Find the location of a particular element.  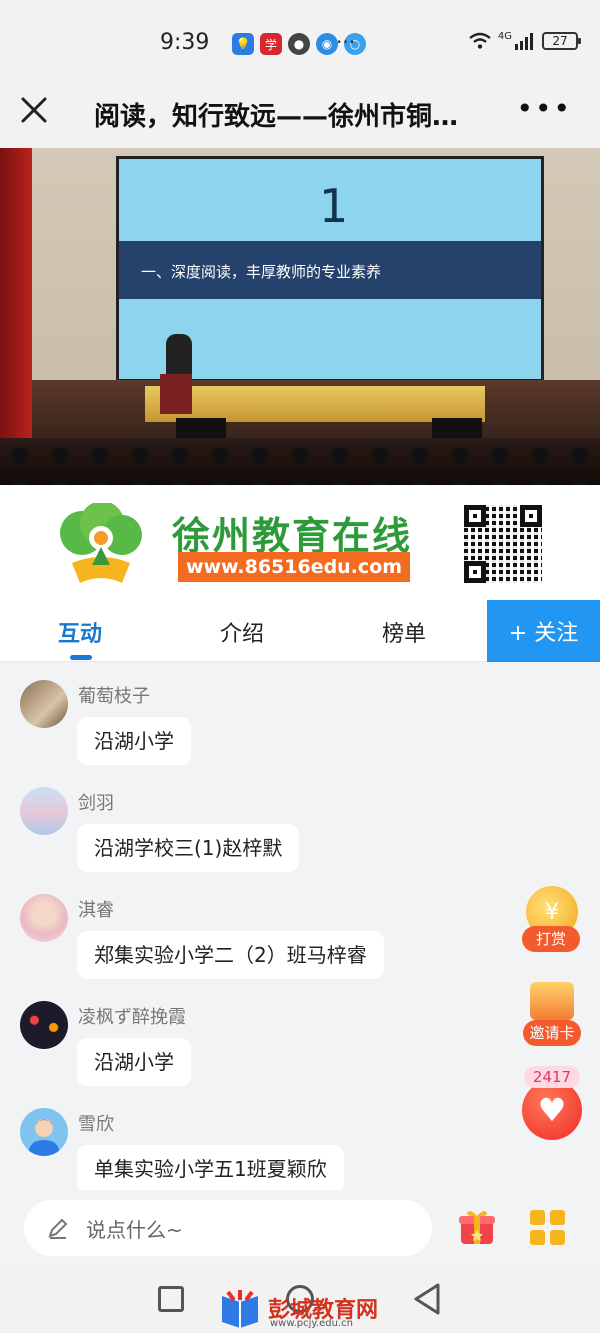

slide-number: 1 is located at coordinates (334, 206).